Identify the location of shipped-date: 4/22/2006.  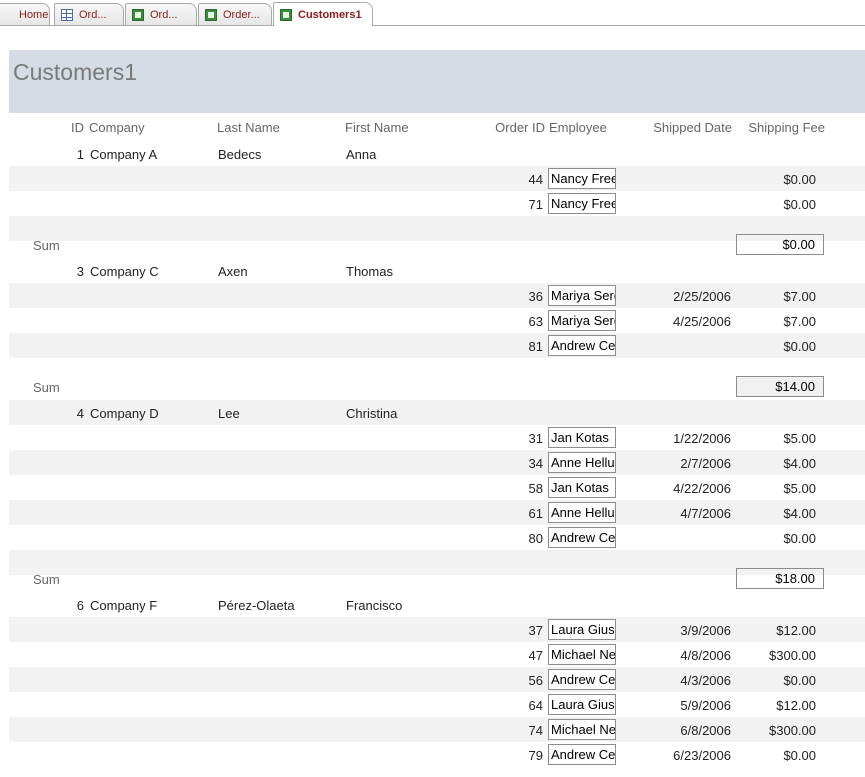
(702, 488).